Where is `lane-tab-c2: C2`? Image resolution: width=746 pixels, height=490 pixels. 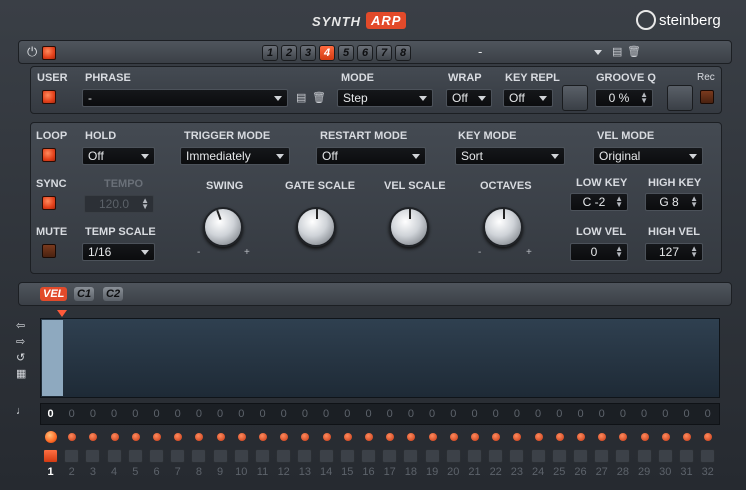 lane-tab-c2: C2 is located at coordinates (113, 294).